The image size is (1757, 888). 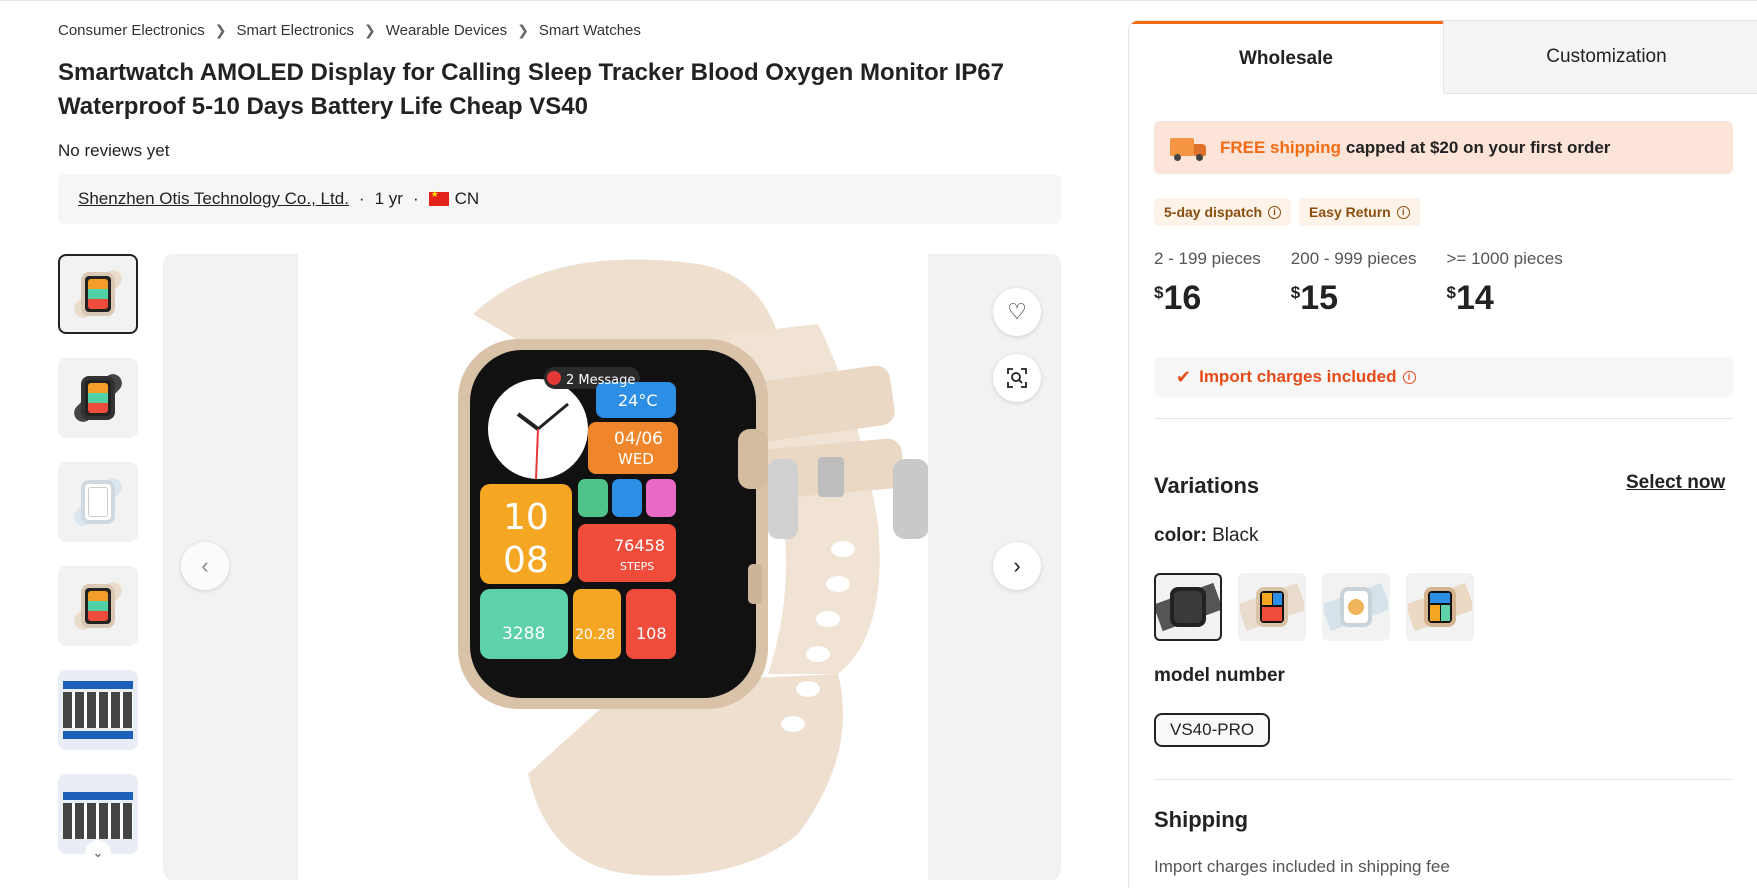 I want to click on gold-watch-image, so click(x=1440, y=607).